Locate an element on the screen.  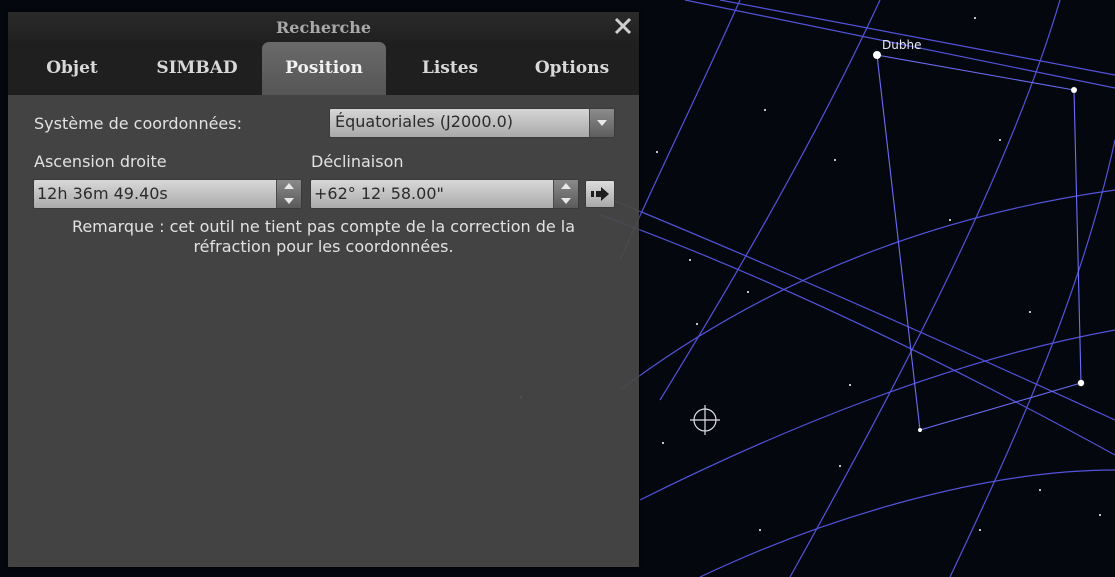
crosshair-icon is located at coordinates (705, 420).